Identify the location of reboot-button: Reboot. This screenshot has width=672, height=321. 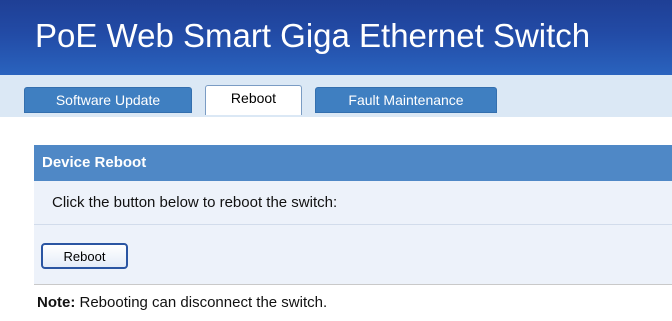
(84, 256).